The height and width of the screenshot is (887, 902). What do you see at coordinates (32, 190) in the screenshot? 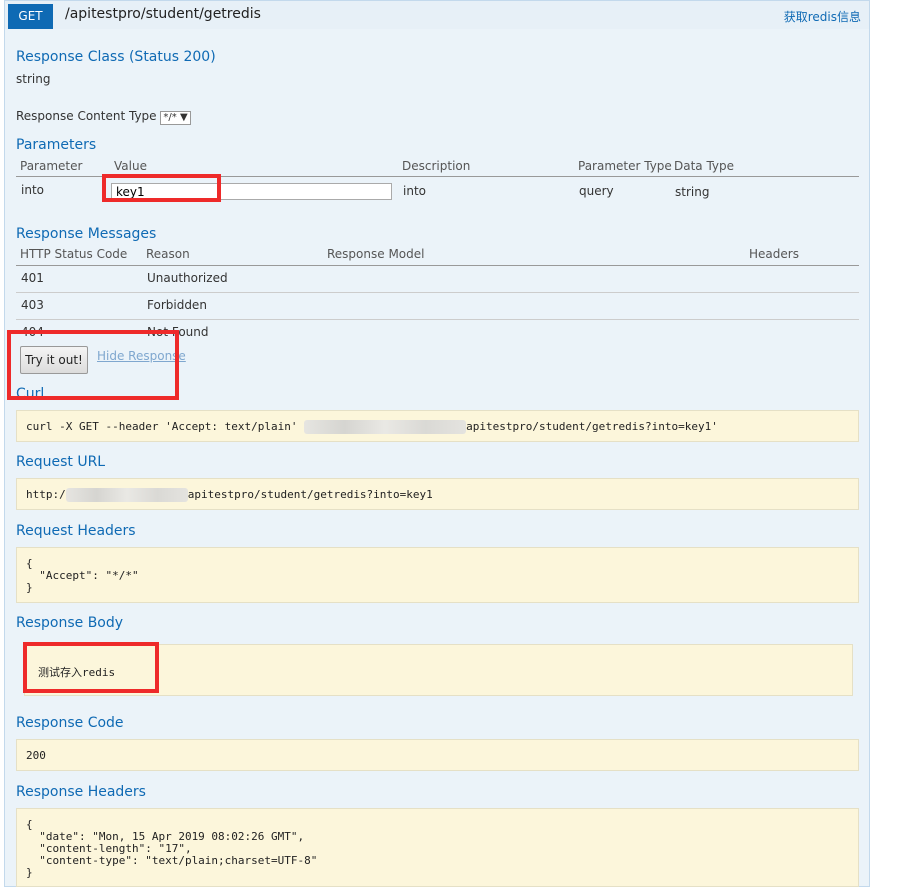
I see `param-name: into` at bounding box center [32, 190].